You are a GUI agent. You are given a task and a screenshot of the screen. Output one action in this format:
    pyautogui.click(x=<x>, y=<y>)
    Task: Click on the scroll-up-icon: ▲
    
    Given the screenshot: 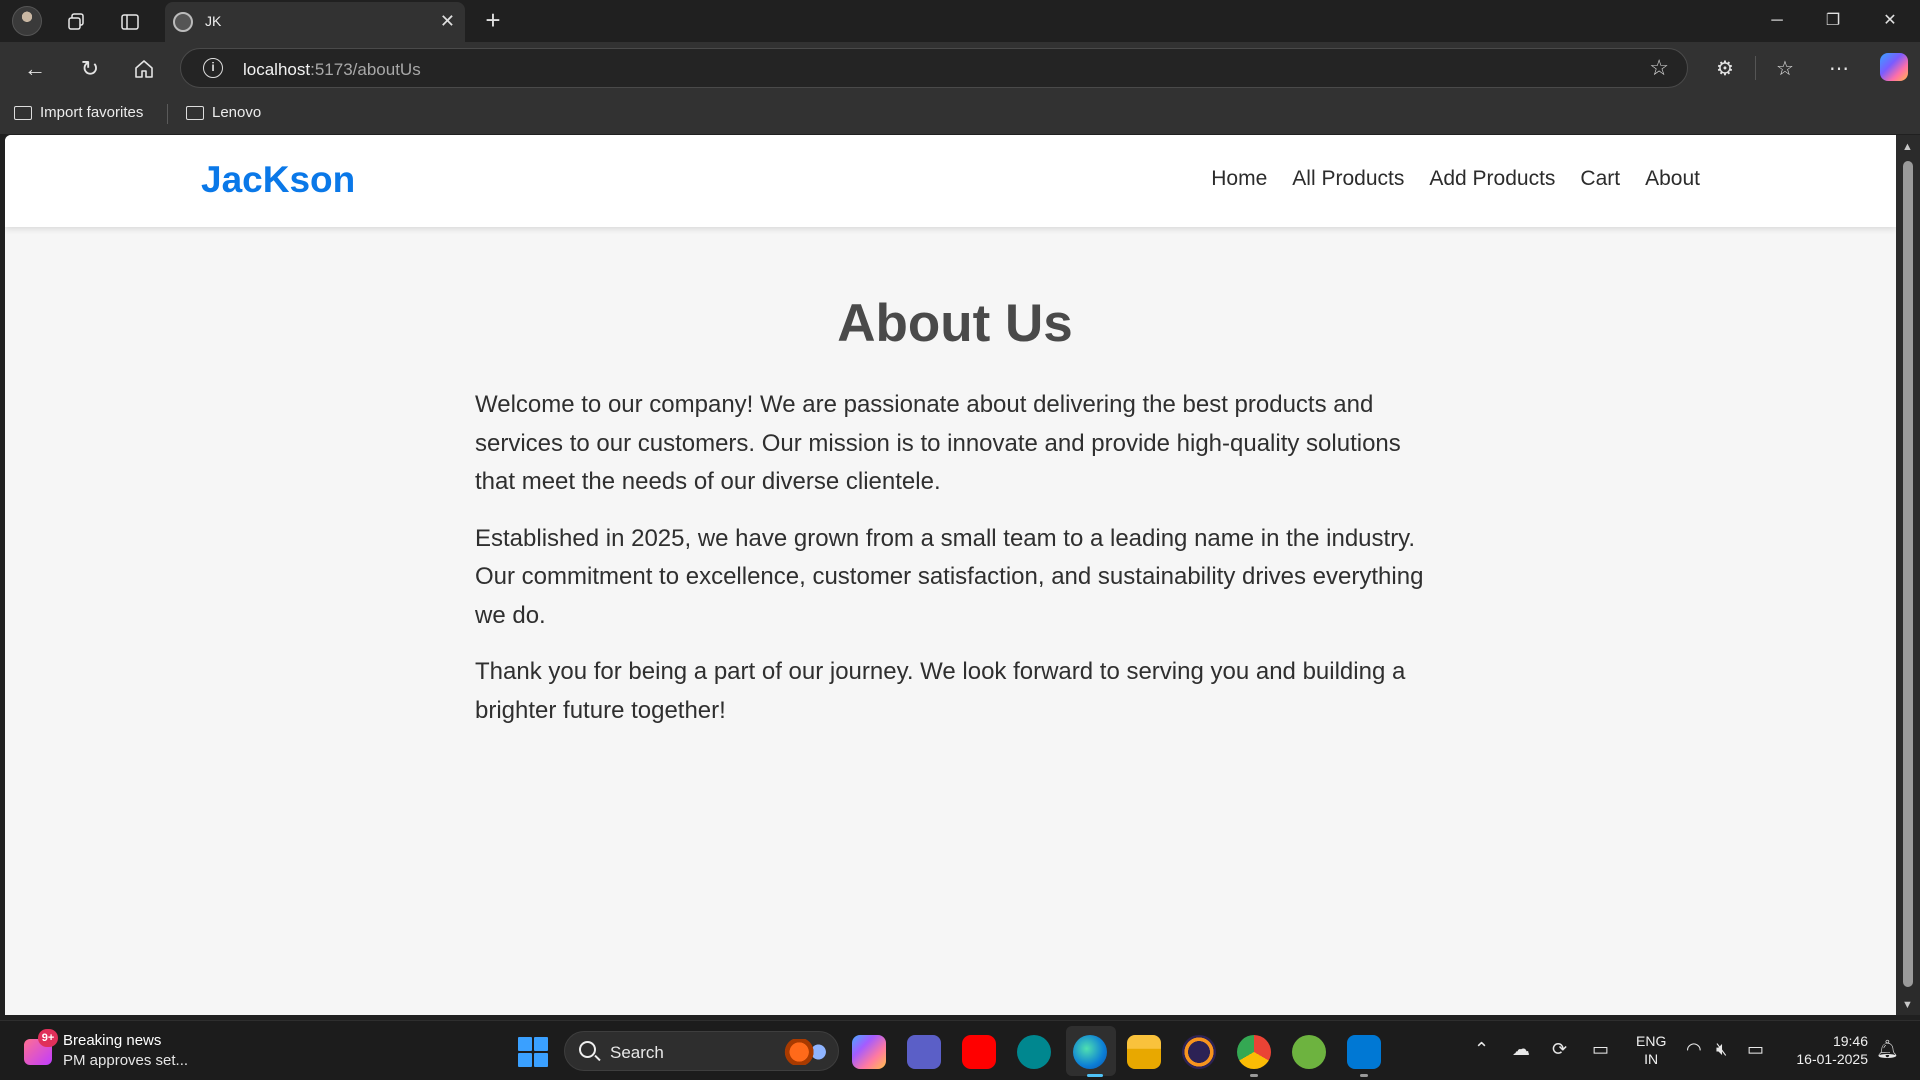 What is the action you would take?
    pyautogui.click(x=1907, y=147)
    